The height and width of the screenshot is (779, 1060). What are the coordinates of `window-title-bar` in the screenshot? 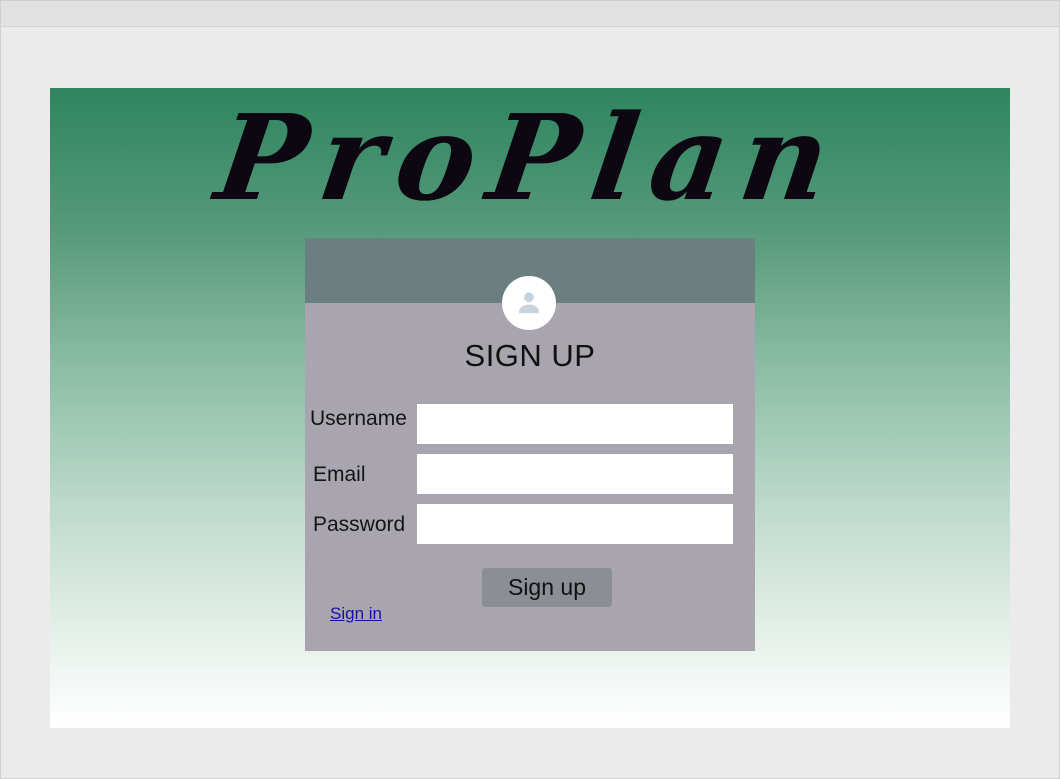 It's located at (530, 14).